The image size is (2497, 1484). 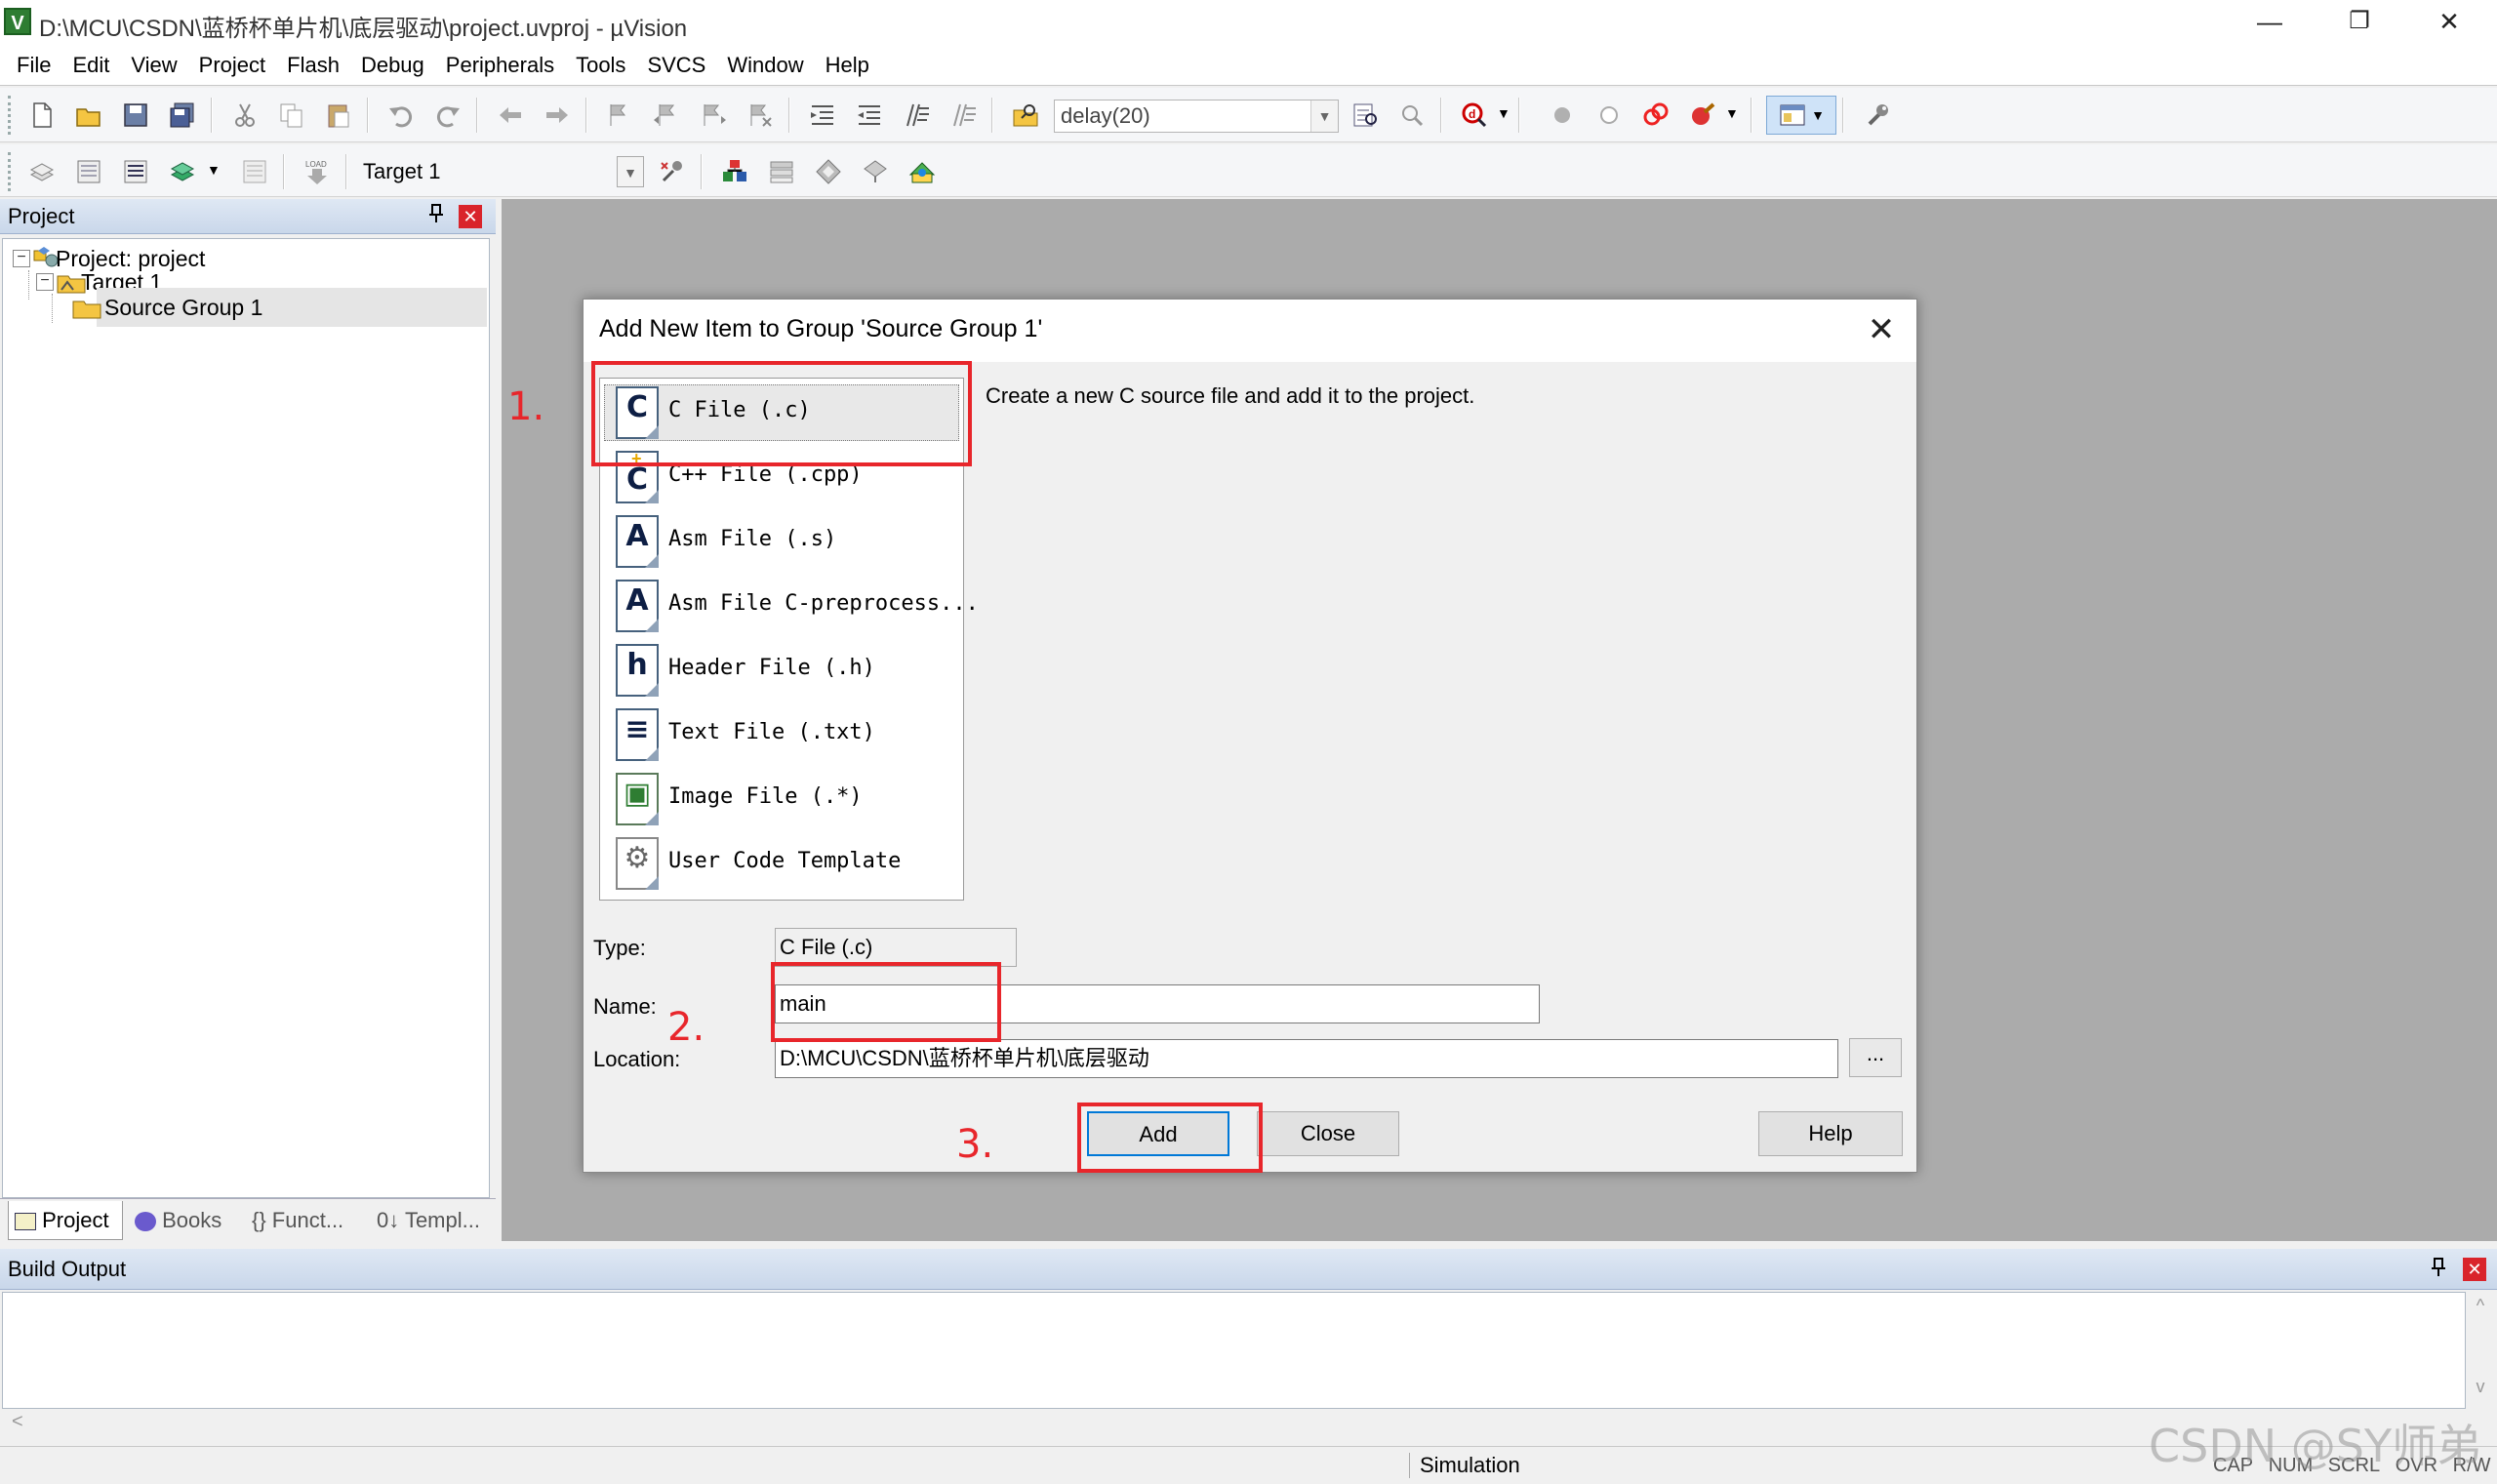 What do you see at coordinates (317, 171) in the screenshot?
I see `download-icon: LOAD` at bounding box center [317, 171].